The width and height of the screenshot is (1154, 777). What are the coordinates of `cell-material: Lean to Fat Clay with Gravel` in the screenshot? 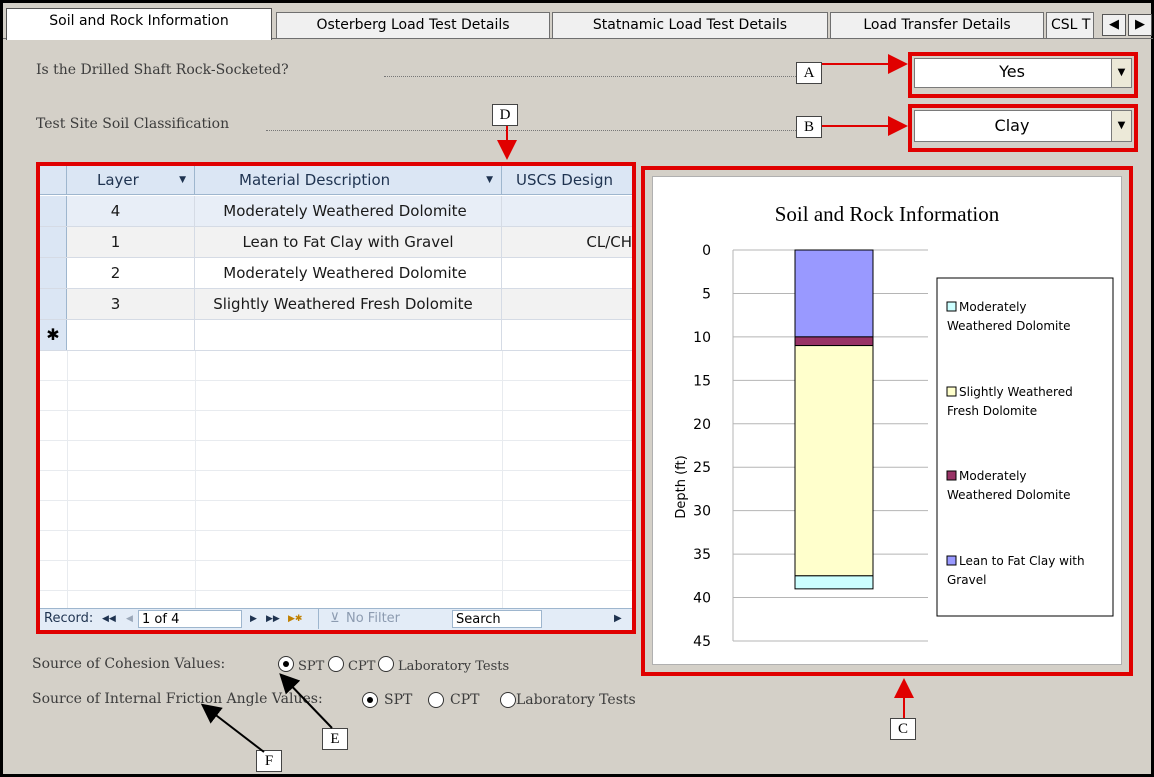 It's located at (348, 242).